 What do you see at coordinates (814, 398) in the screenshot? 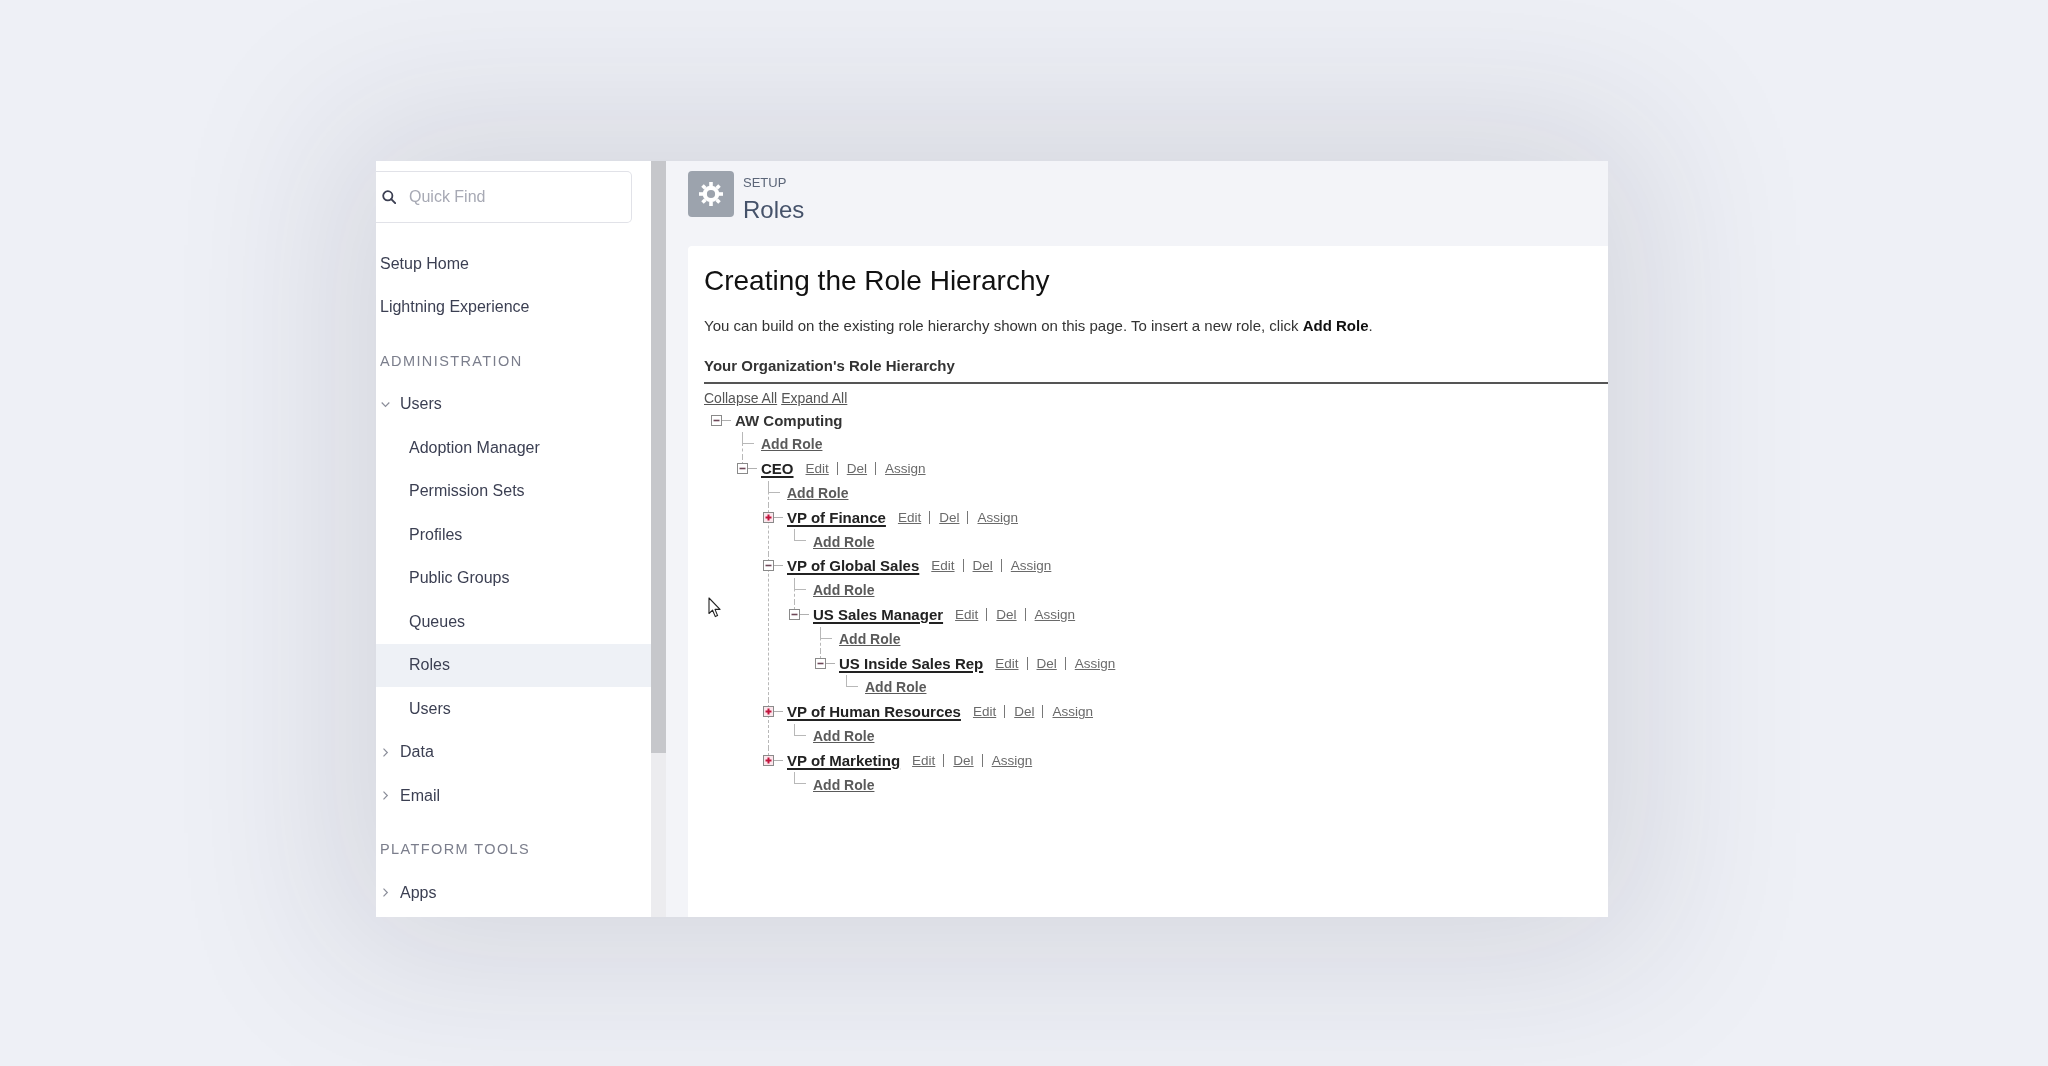
I see `expand-all-link: Expand All` at bounding box center [814, 398].